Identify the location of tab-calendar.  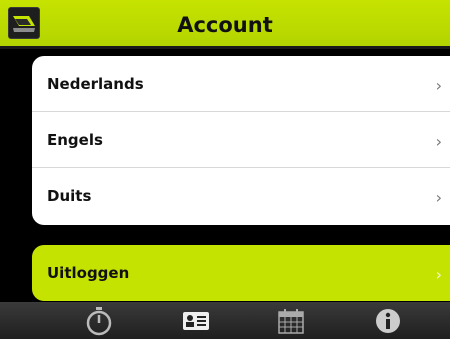
(291, 321).